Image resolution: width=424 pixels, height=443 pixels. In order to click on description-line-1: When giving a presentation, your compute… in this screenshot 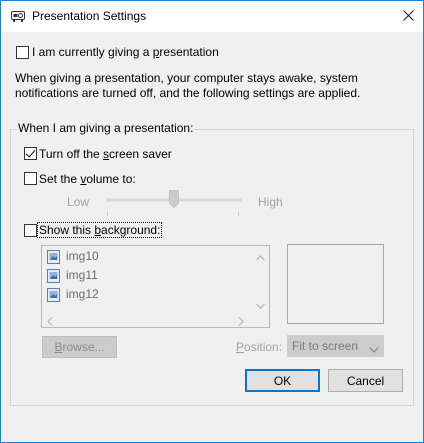, I will do `click(186, 78)`.